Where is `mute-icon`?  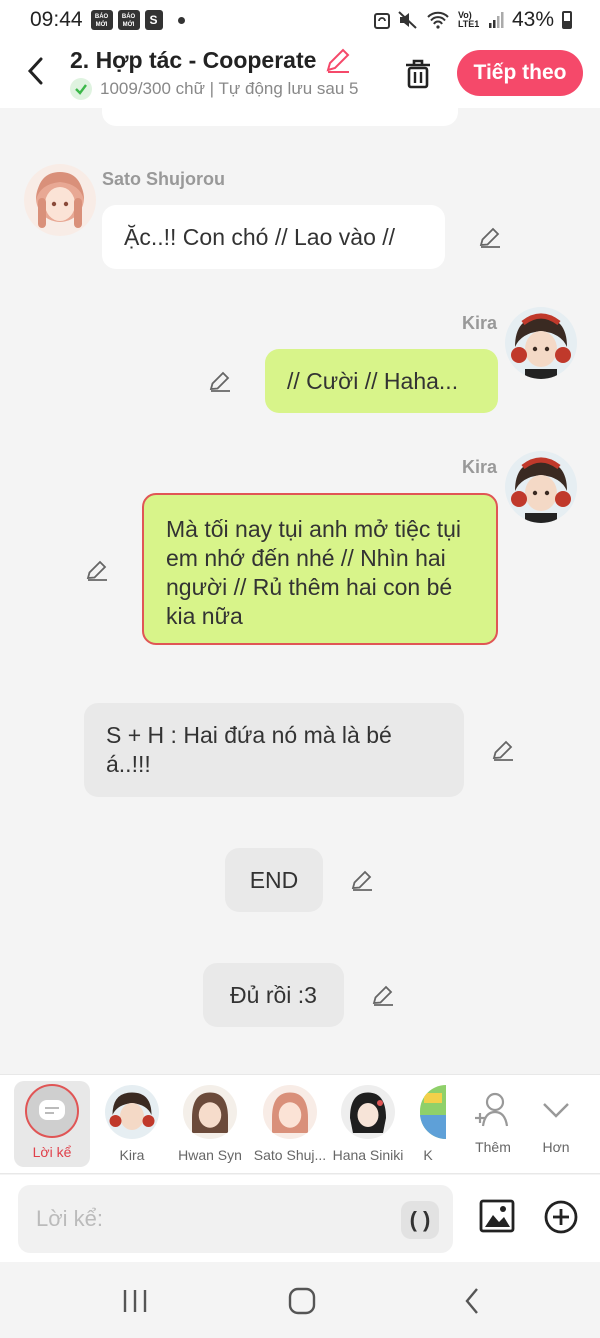 mute-icon is located at coordinates (407, 20).